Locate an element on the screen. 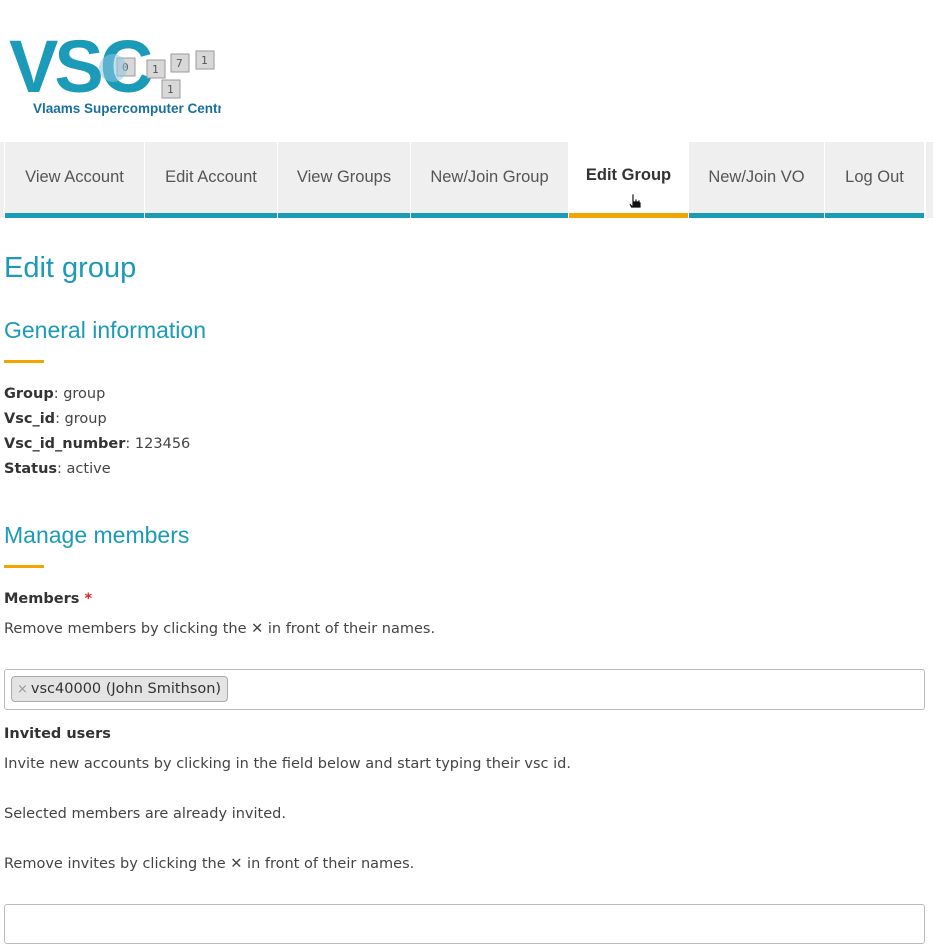 Image resolution: width=933 pixels, height=944 pixels. vsc-logo: VSC 01711 Vlaams Supercomputer Centrum is located at coordinates (115, 70).